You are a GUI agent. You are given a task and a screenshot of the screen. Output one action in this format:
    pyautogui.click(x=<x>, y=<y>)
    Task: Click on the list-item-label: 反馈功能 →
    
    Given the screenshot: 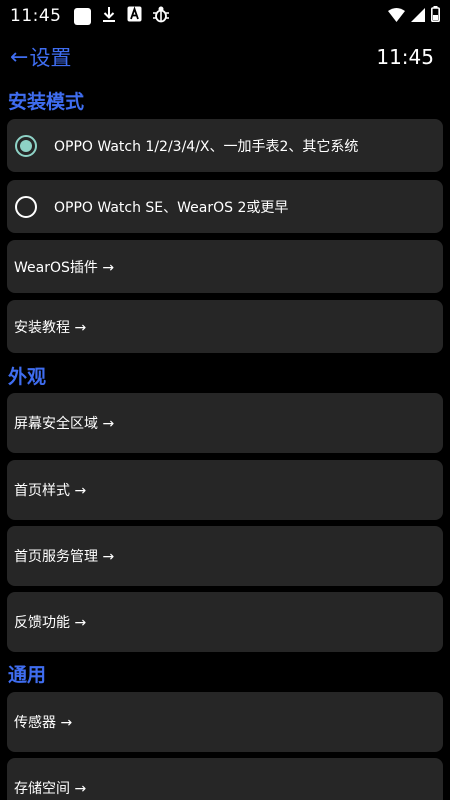 What is the action you would take?
    pyautogui.click(x=50, y=623)
    